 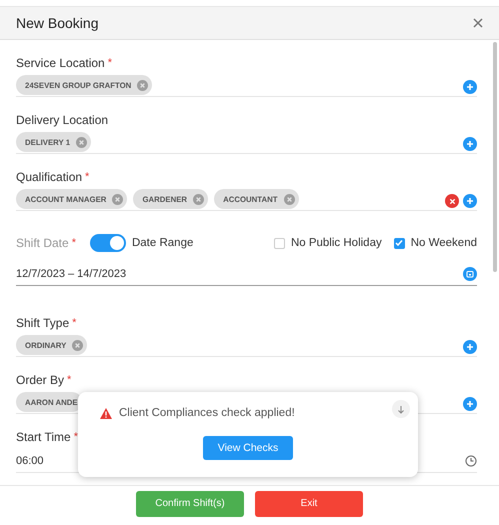 What do you see at coordinates (471, 461) in the screenshot?
I see `clock-icon` at bounding box center [471, 461].